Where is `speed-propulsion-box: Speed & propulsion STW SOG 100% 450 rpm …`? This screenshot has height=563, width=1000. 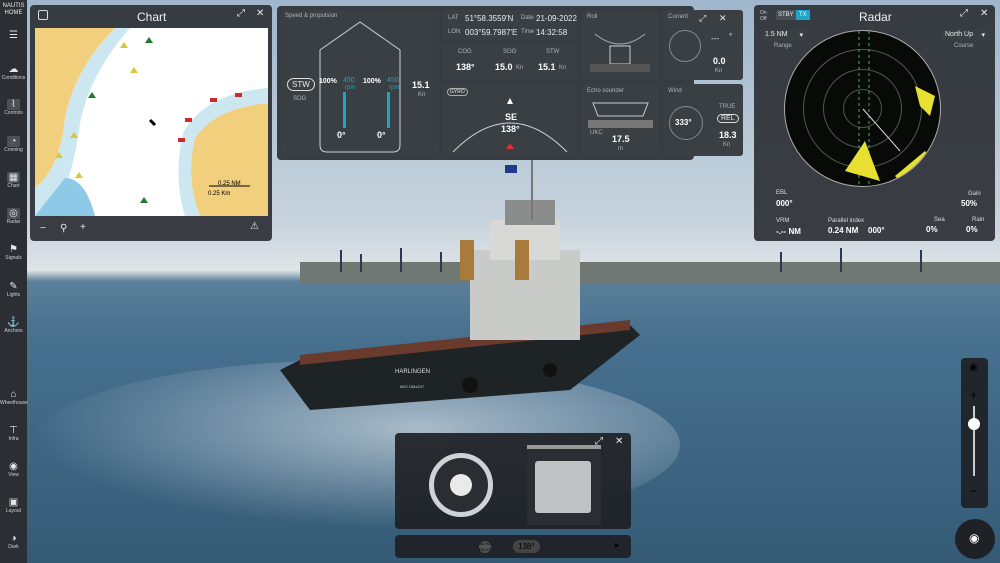
speed-propulsion-box: Speed & propulsion STW SOG 100% 450 rpm … is located at coordinates (360, 83).